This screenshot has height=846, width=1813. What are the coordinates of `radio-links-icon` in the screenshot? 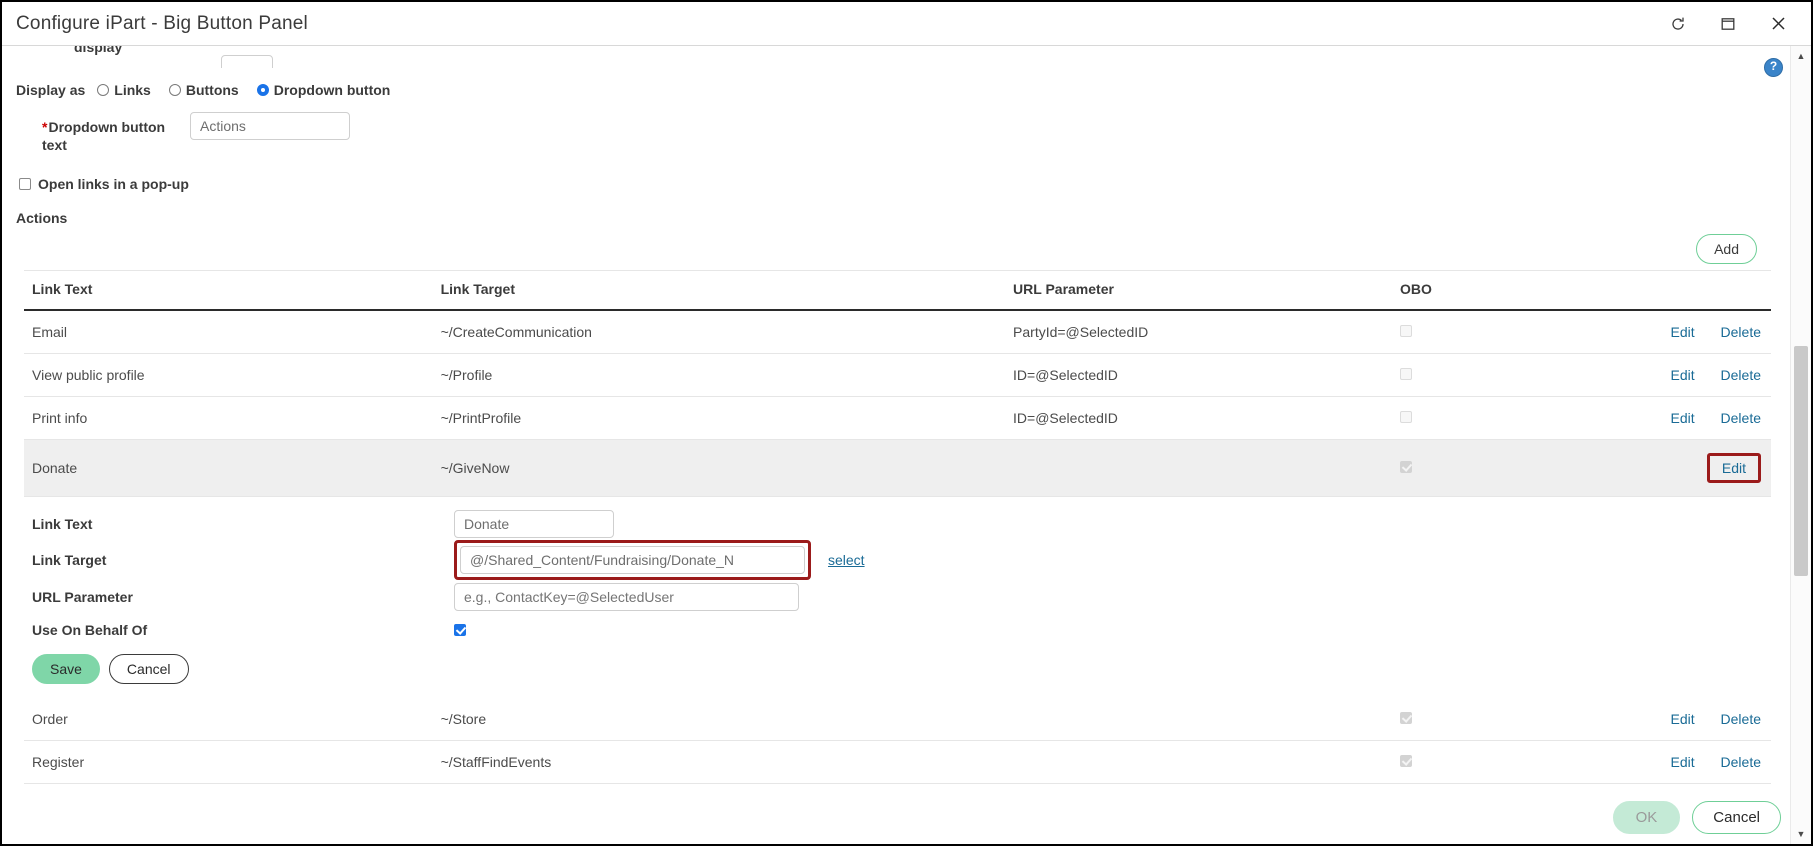 It's located at (103, 90).